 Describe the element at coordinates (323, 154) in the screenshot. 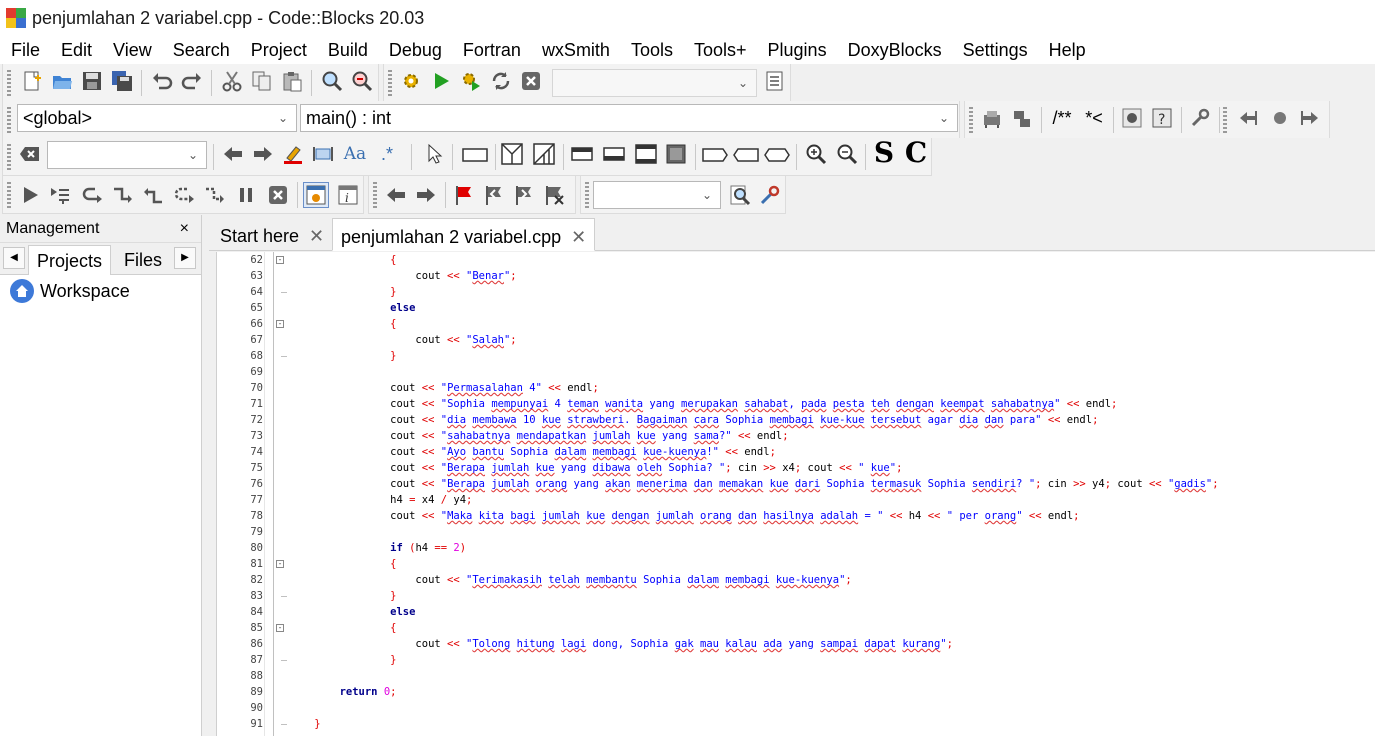

I see `selected-text-only-icon` at that location.